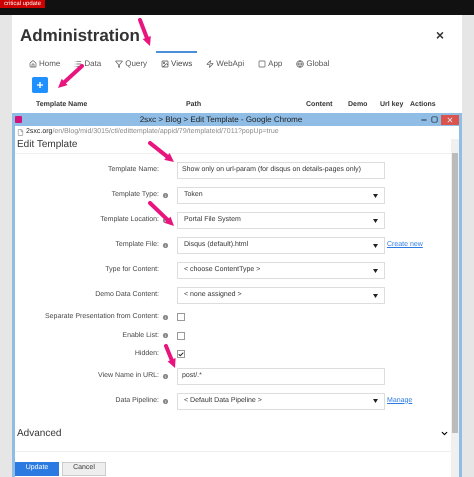 The image size is (474, 477). What do you see at coordinates (221, 120) in the screenshot?
I see `window-title: 2sxc > Blog > Edit Template - Google Chrome` at bounding box center [221, 120].